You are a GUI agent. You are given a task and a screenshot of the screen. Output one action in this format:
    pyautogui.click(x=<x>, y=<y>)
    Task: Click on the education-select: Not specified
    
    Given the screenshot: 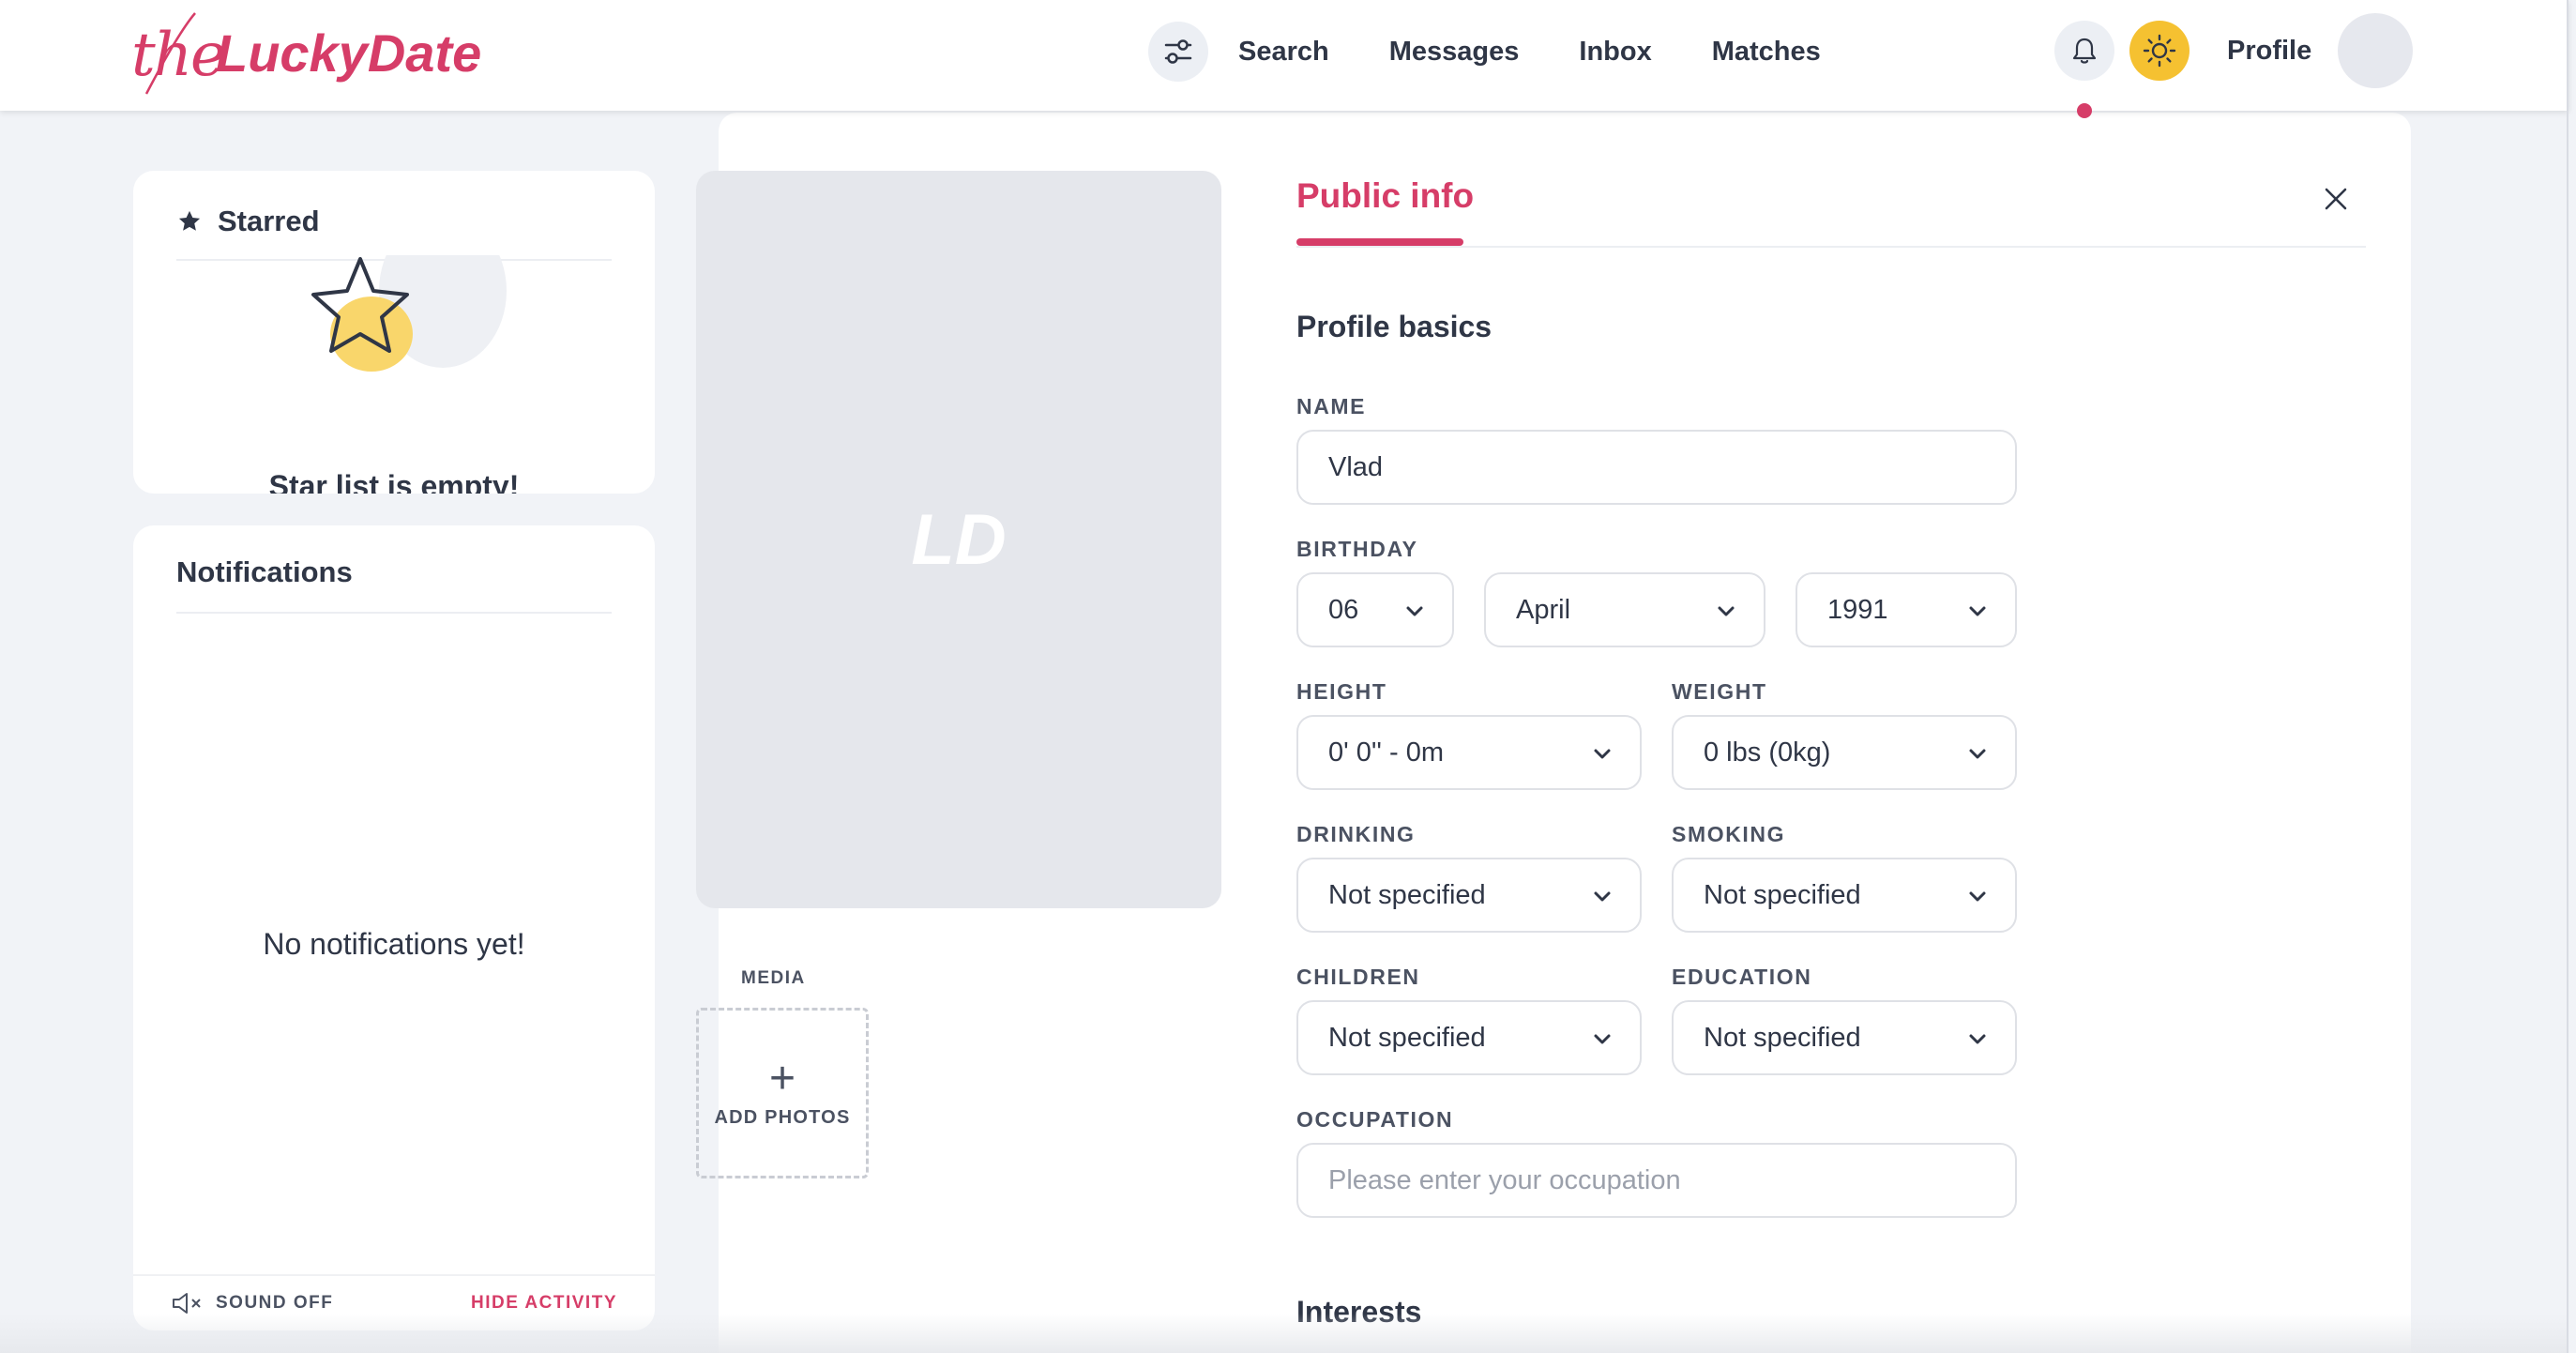 What is the action you would take?
    pyautogui.click(x=1844, y=1037)
    